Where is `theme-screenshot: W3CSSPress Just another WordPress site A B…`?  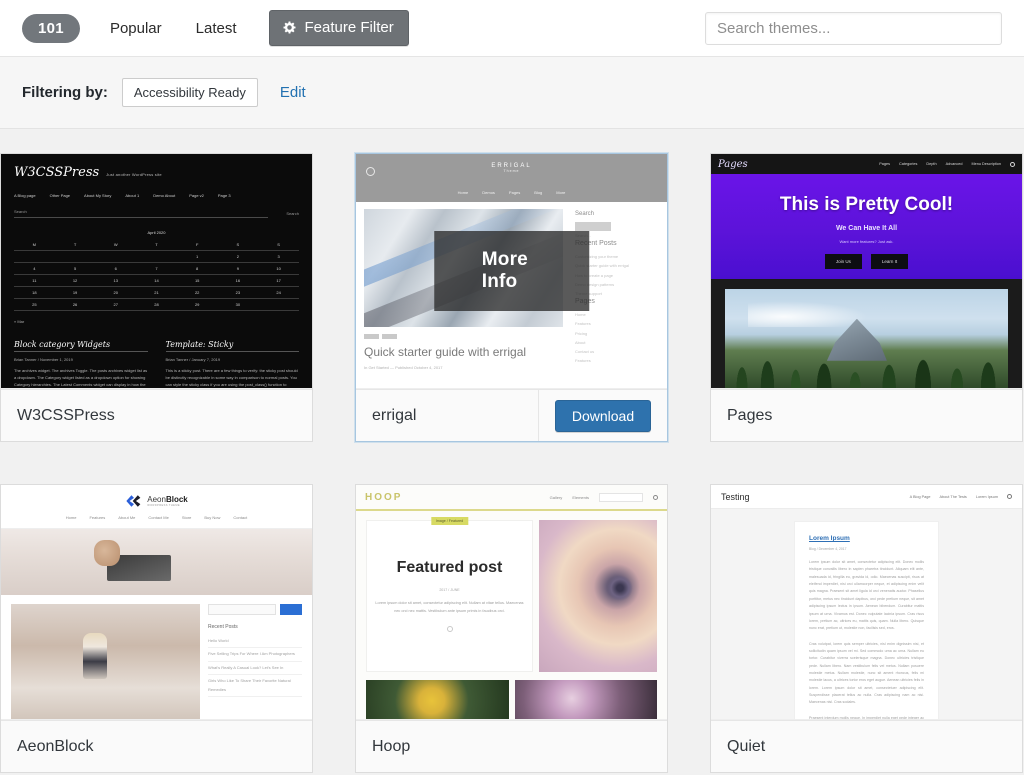 theme-screenshot: W3CSSPress Just another WordPress site A B… is located at coordinates (156, 271).